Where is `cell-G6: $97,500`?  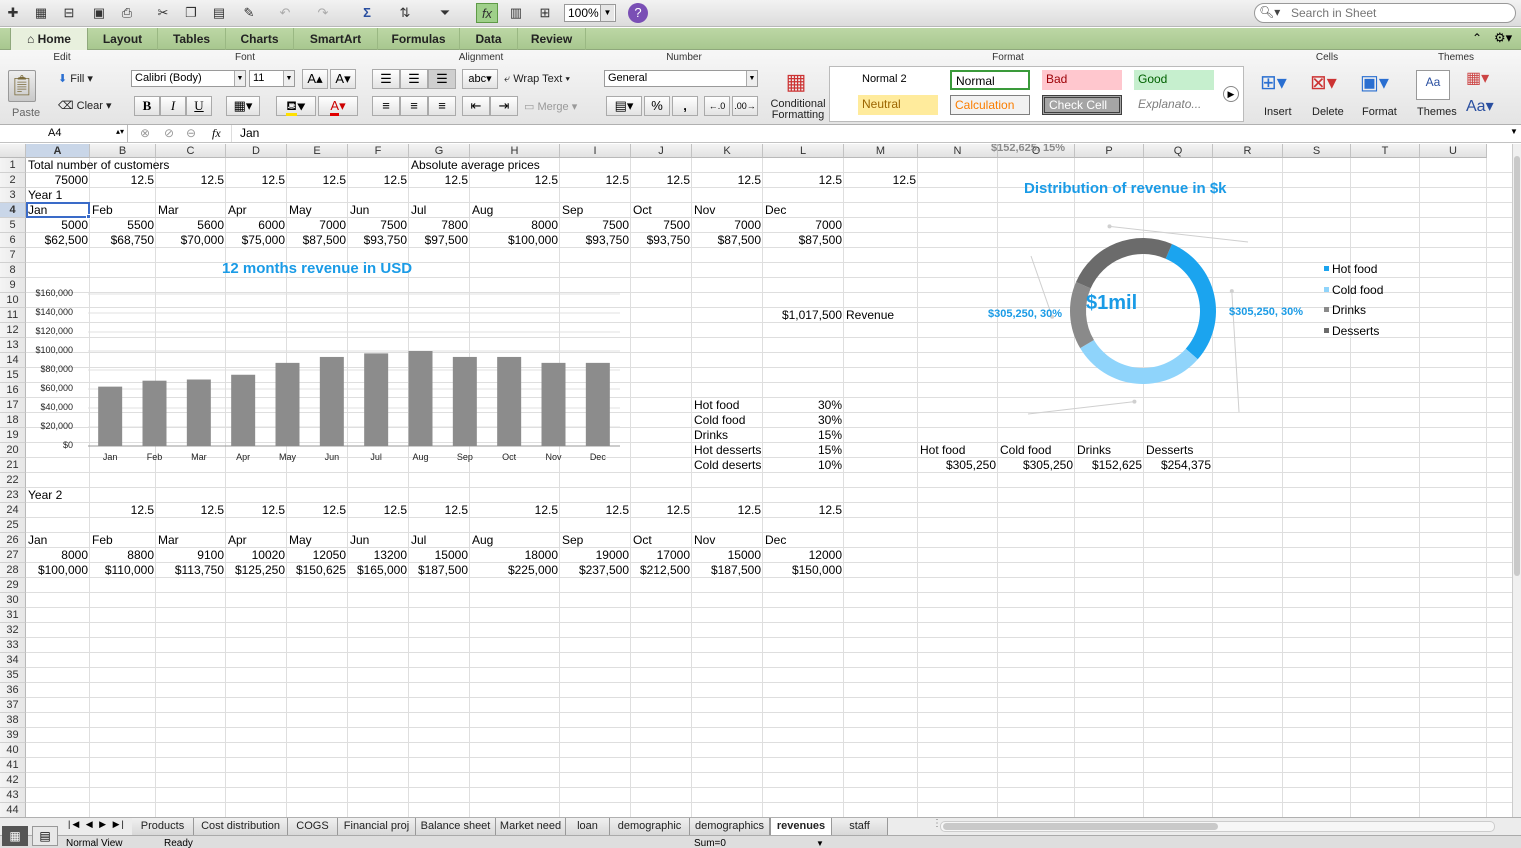 cell-G6: $97,500 is located at coordinates (439, 240).